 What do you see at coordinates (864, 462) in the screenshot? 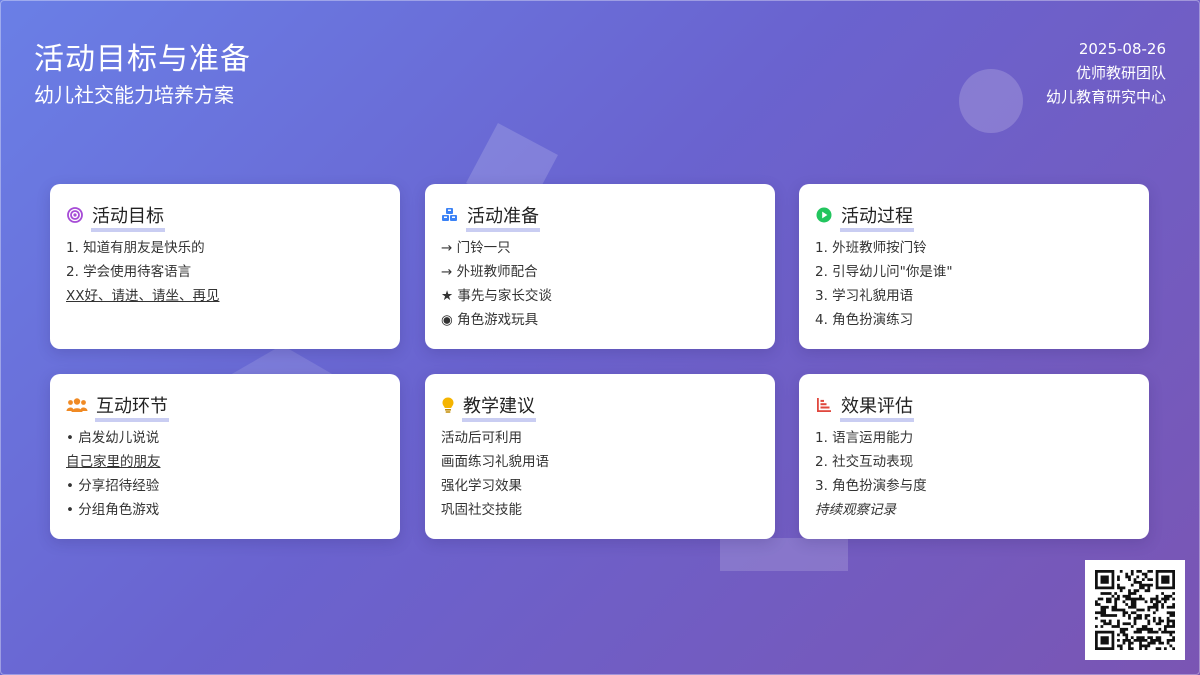
I see `list-item: 2. 社交互动表现` at bounding box center [864, 462].